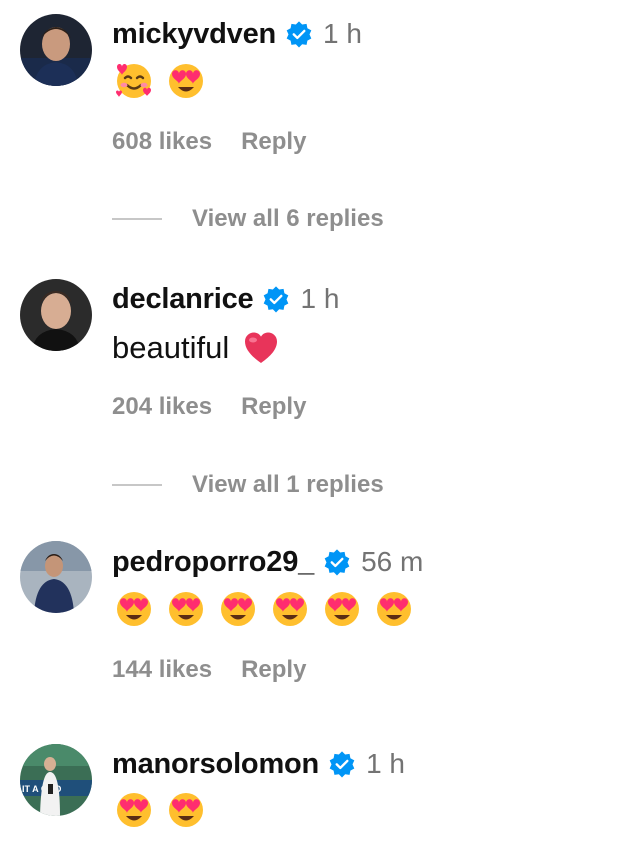  I want to click on comment-text: beautiful, so click(195, 348).